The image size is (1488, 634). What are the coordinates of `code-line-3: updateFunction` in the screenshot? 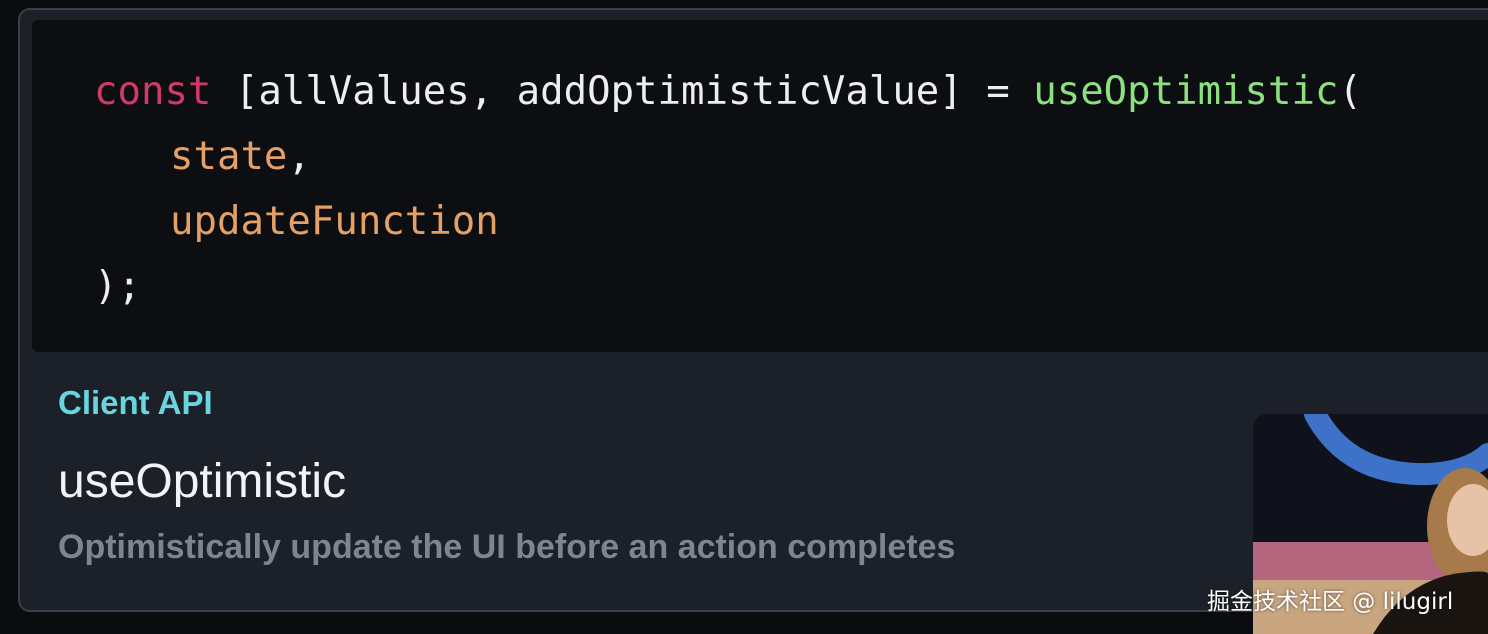 It's located at (334, 222).